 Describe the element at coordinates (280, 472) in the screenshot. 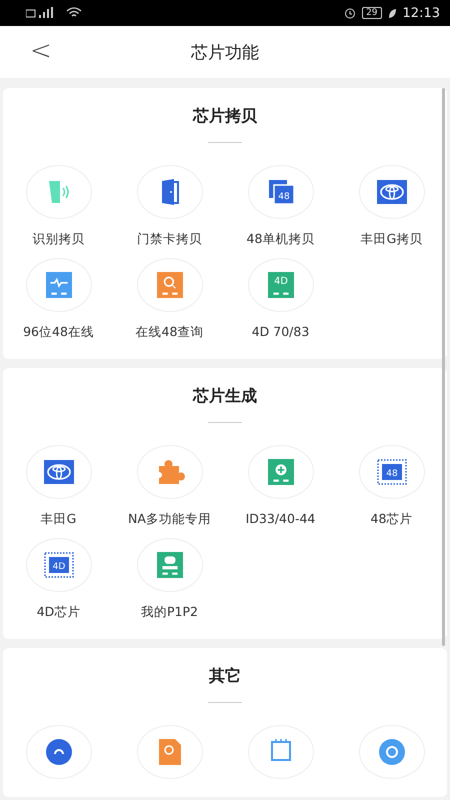

I see `plus-card-icon` at that location.